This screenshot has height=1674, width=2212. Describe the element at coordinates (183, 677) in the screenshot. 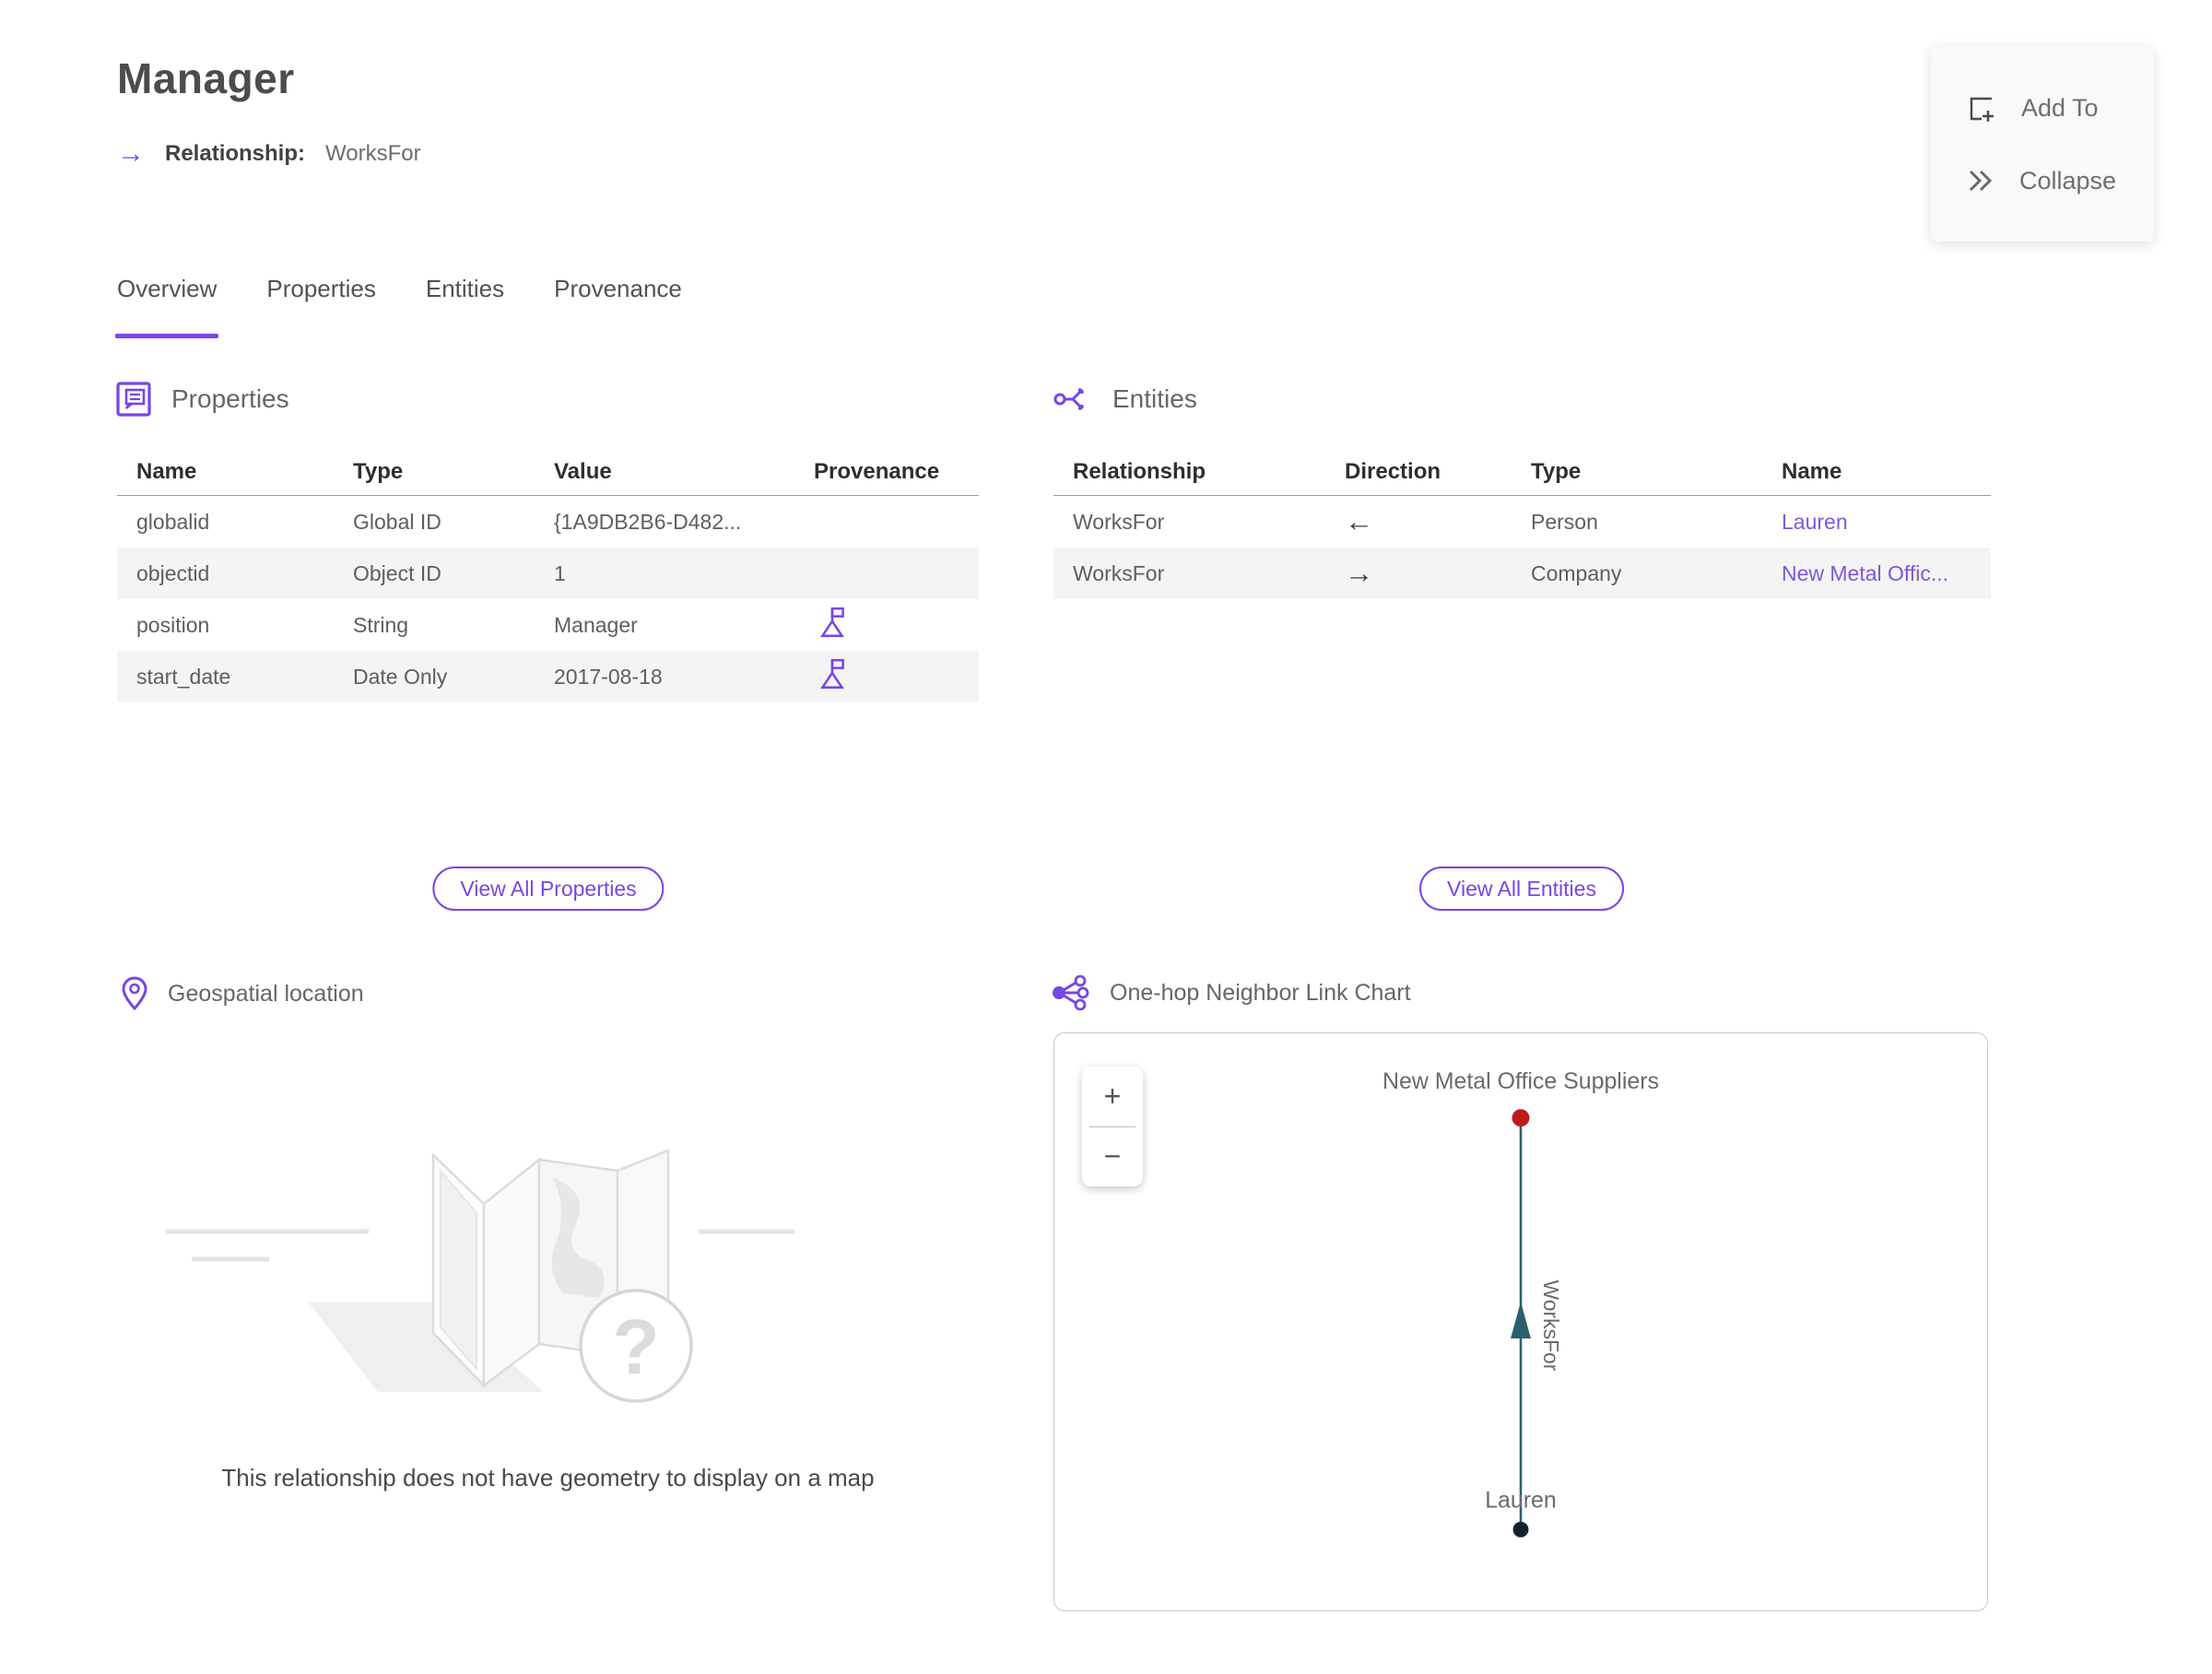

I see `prop-name: start_date` at that location.